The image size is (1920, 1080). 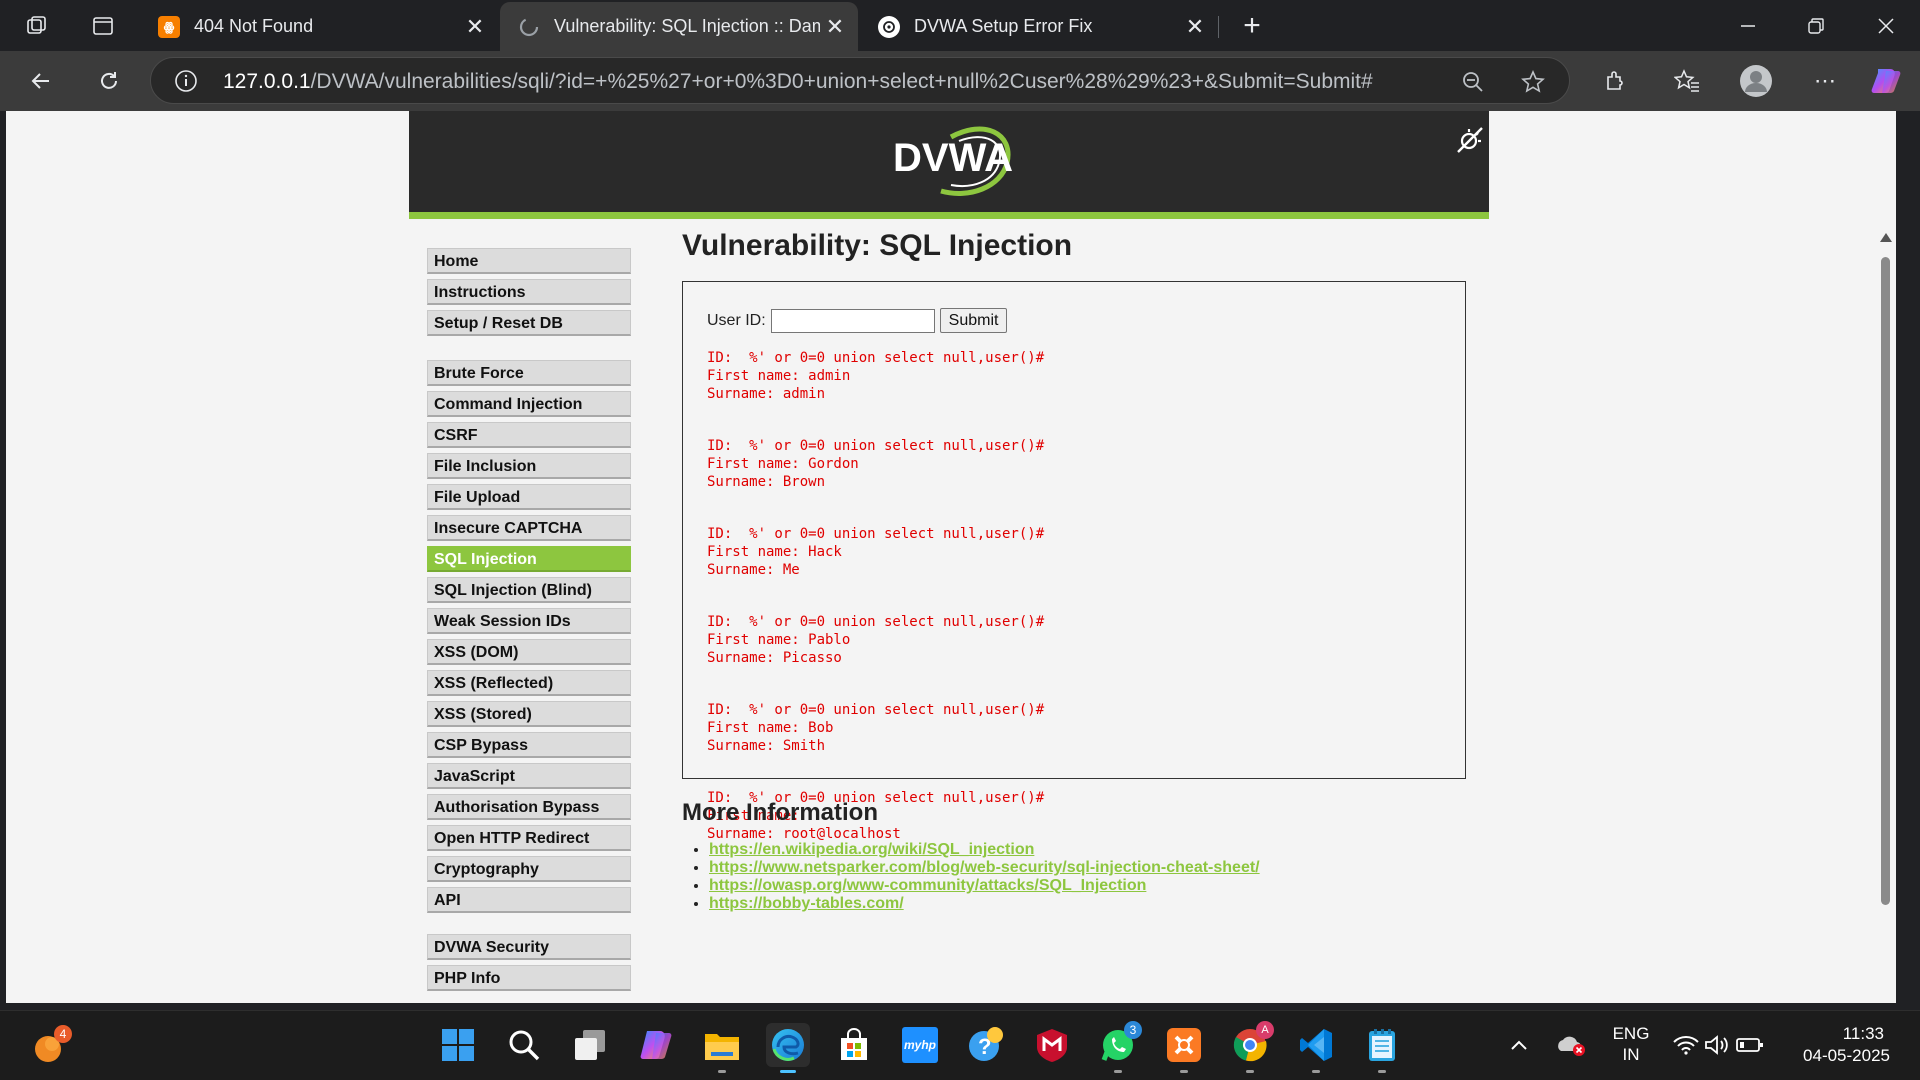 What do you see at coordinates (722, 1048) in the screenshot?
I see `file-explorer-icon` at bounding box center [722, 1048].